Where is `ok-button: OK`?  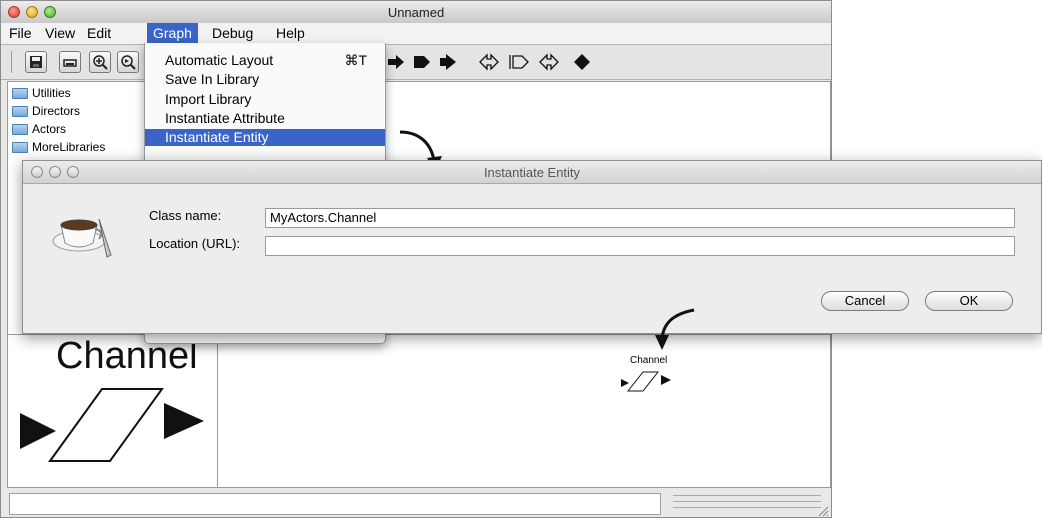 ok-button: OK is located at coordinates (969, 301).